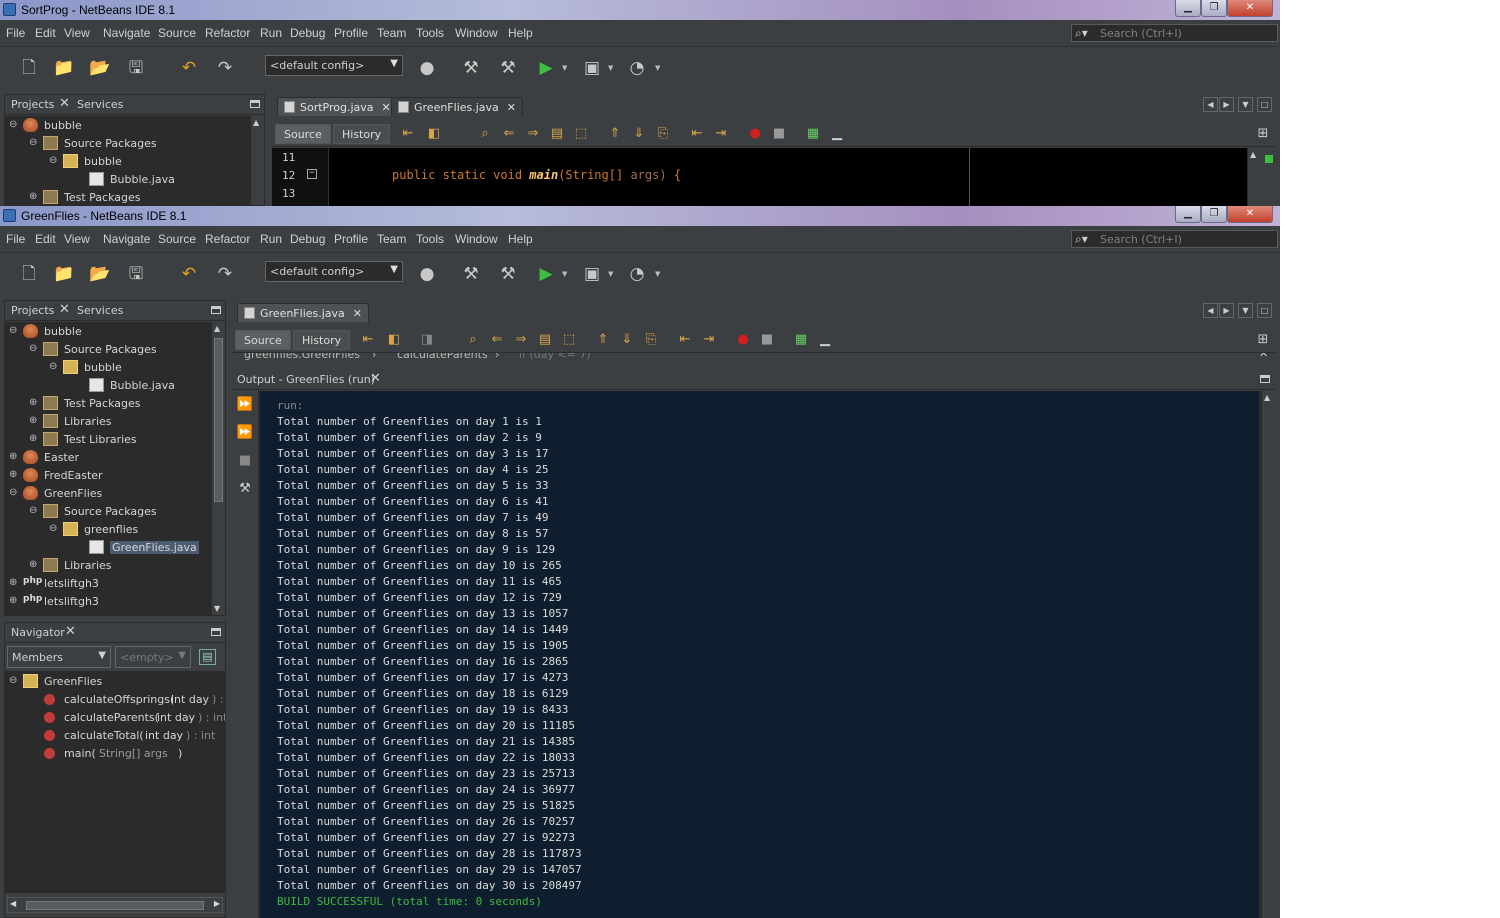  I want to click on back-icon: ◧, so click(434, 134).